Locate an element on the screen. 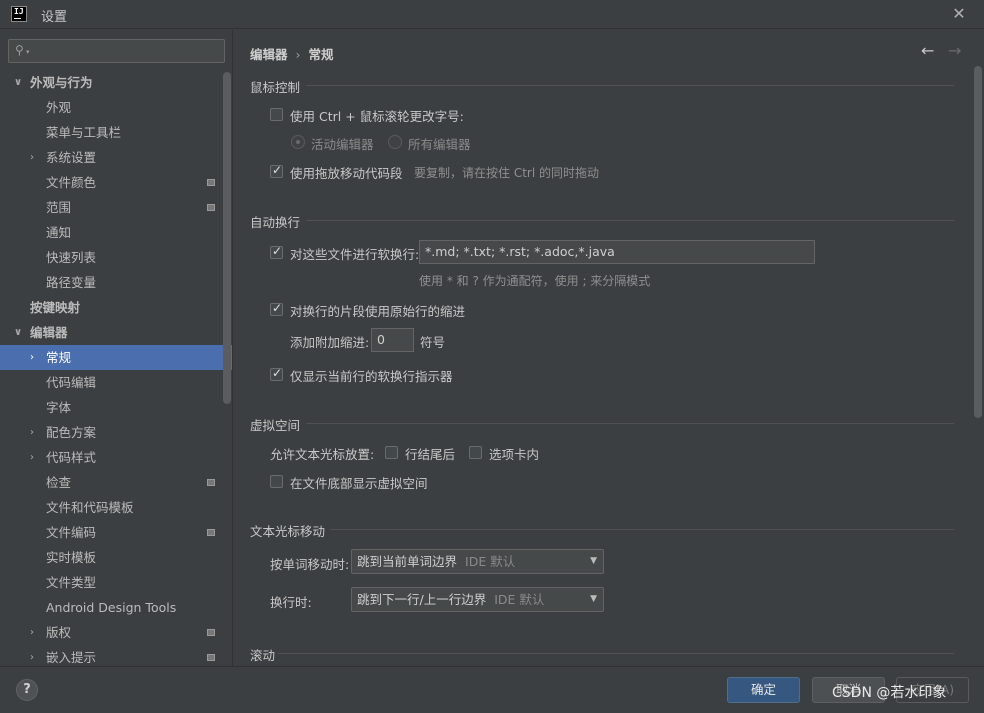 The height and width of the screenshot is (713, 984). sidebar-item: 检查 is located at coordinates (116, 482).